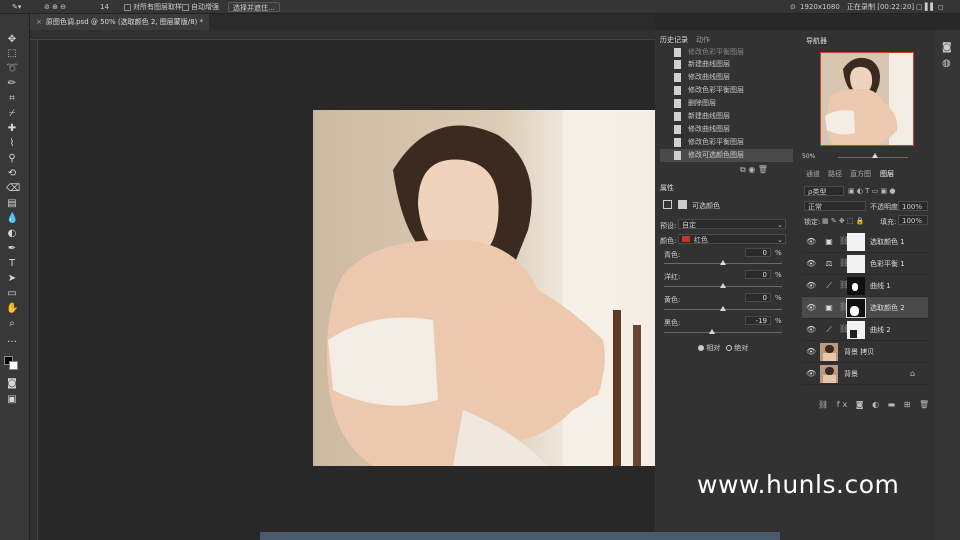 The image size is (960, 540). Describe the element at coordinates (12, 40) in the screenshot. I see `move-tool-icon: ✥` at that location.